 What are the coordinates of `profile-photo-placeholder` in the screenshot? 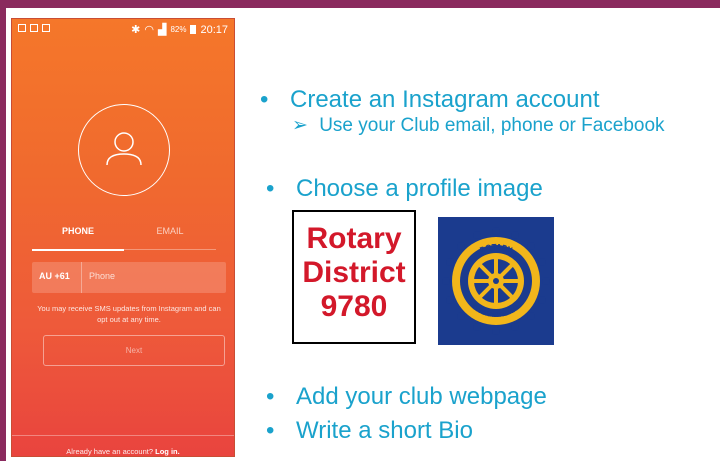 It's located at (124, 150).